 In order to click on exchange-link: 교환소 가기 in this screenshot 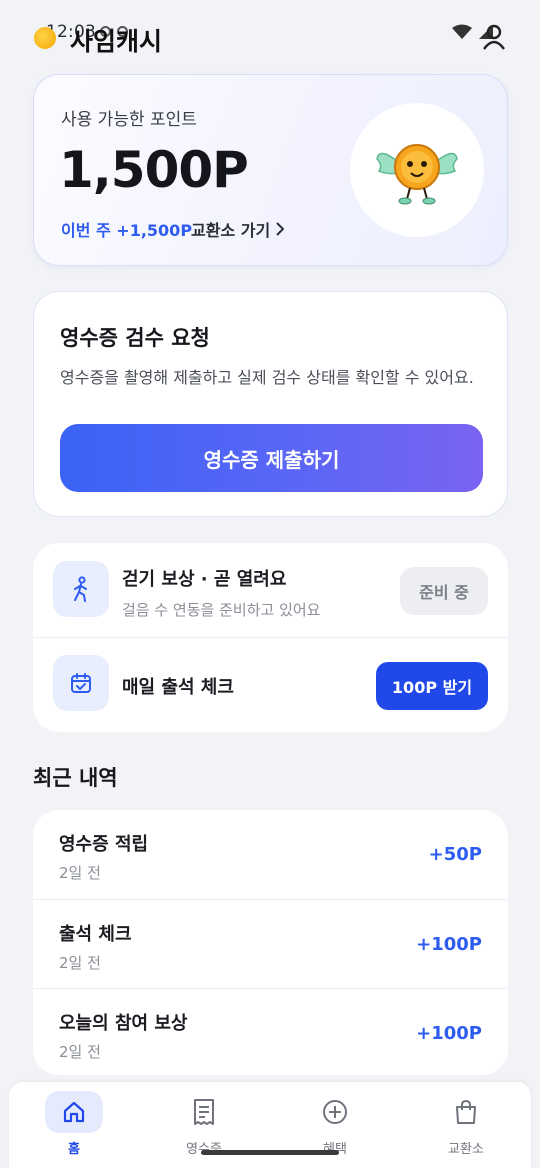, I will do `click(238, 229)`.